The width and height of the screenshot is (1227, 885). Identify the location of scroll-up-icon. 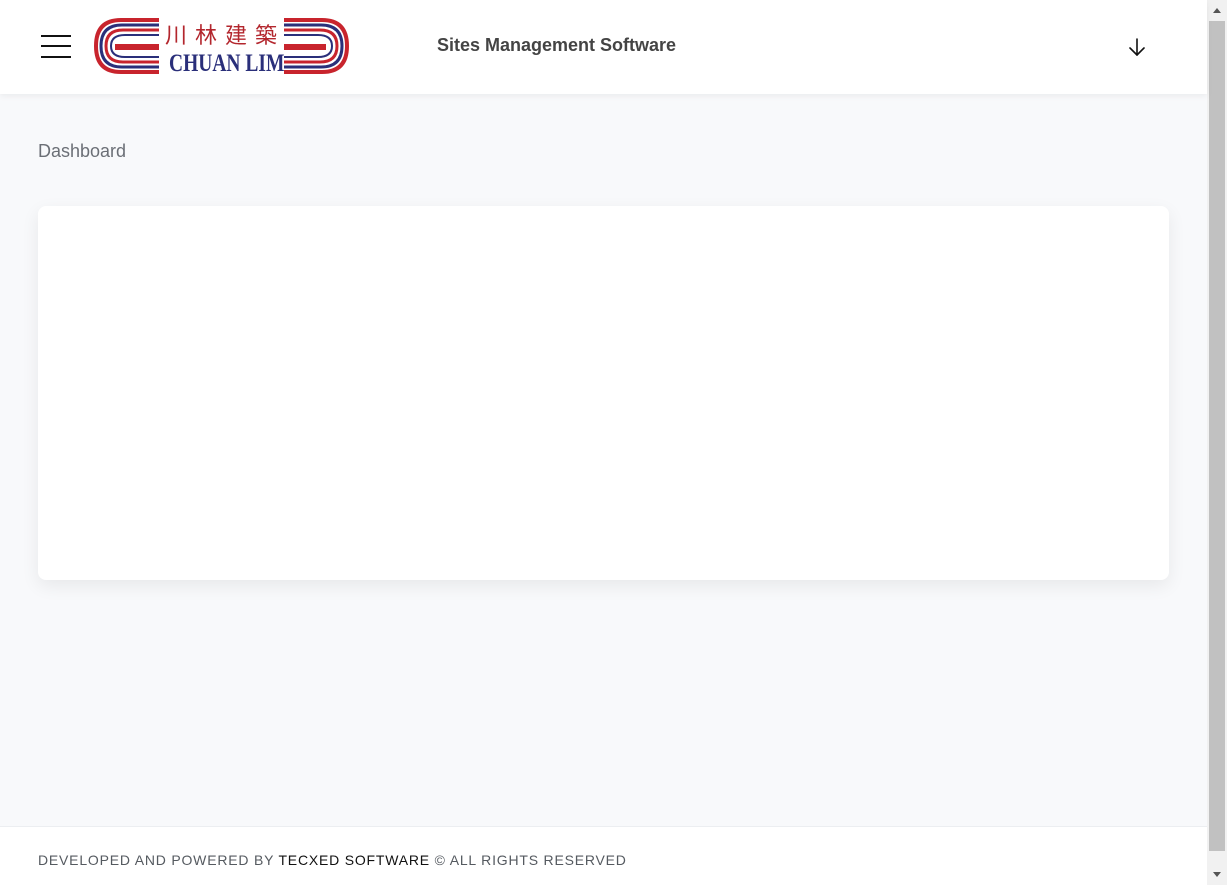
(1217, 10).